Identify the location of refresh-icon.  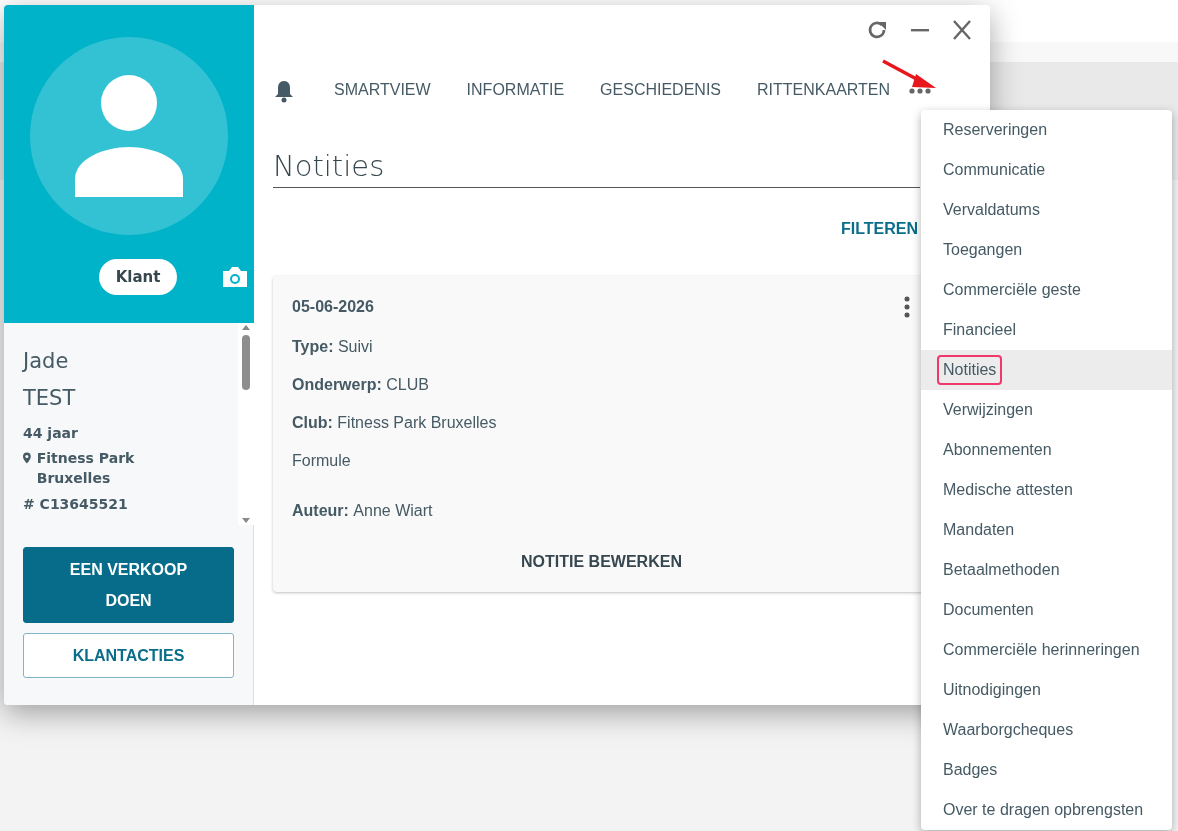
(877, 30).